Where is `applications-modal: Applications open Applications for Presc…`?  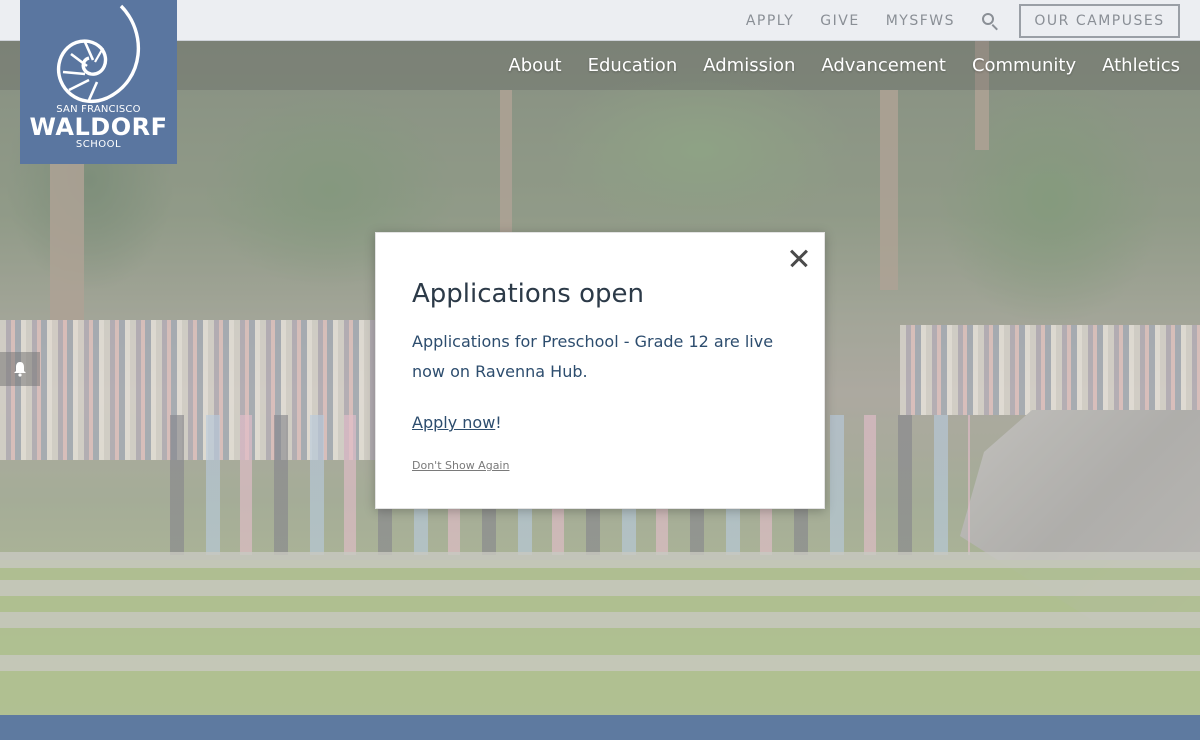 applications-modal: Applications open Applications for Presc… is located at coordinates (600, 370).